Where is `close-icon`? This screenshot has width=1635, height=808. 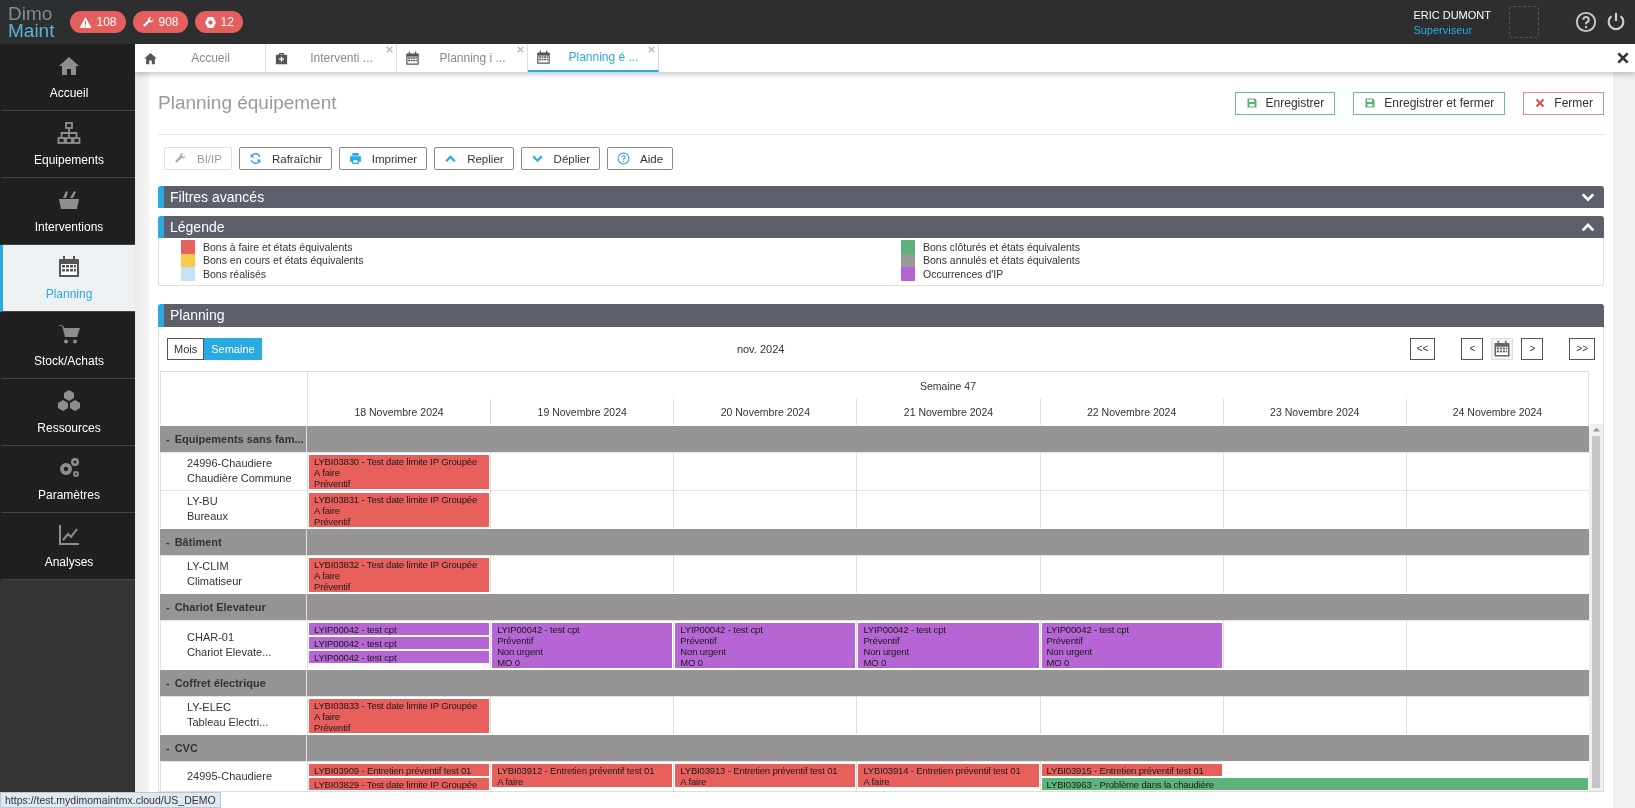
close-icon is located at coordinates (1623, 58).